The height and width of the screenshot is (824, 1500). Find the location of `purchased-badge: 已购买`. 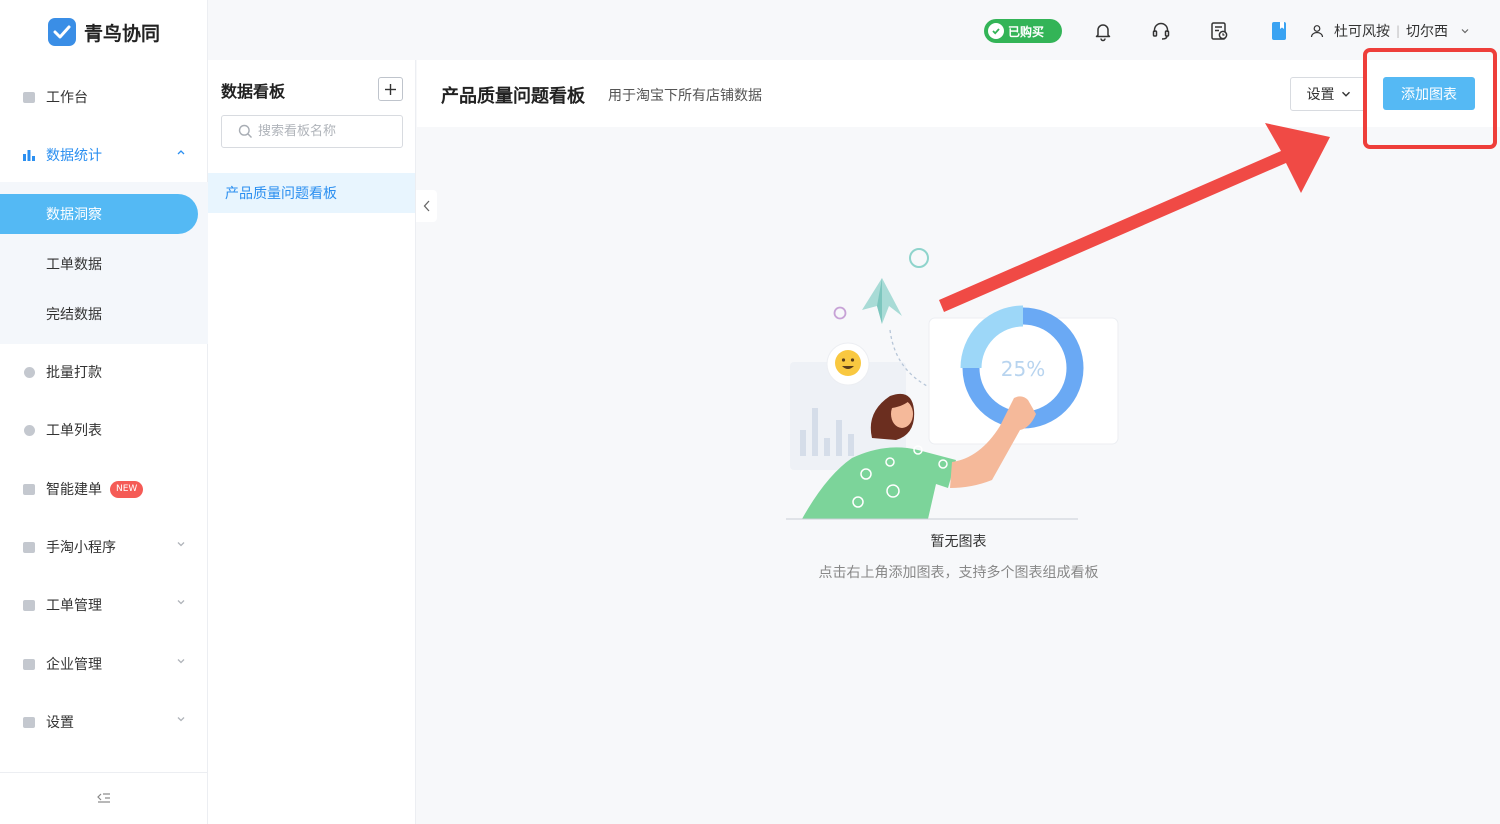

purchased-badge: 已购买 is located at coordinates (1023, 31).